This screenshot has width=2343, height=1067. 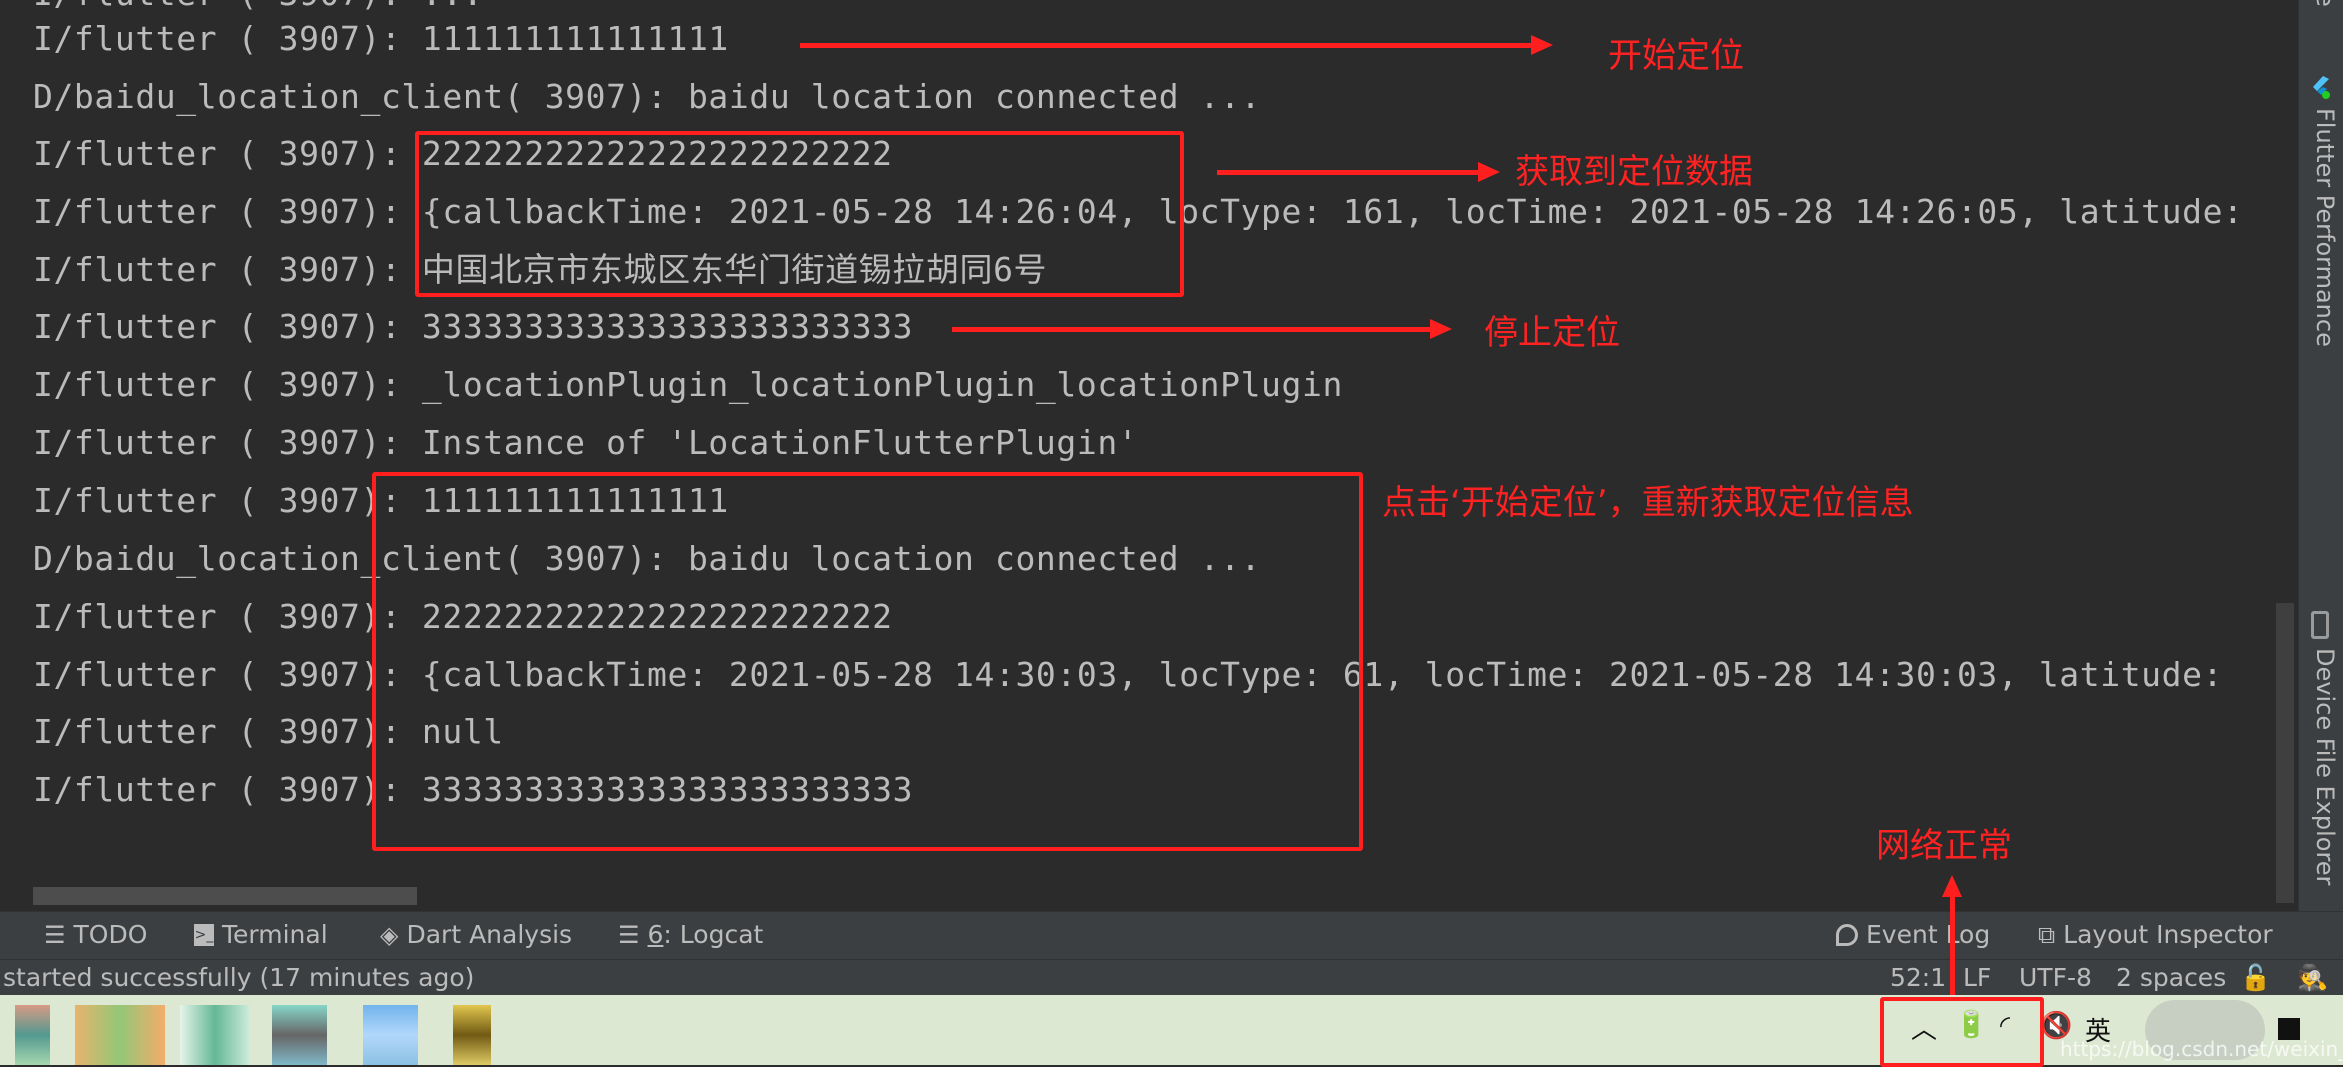 I want to click on annotation-stop-location: 停止定位, so click(x=1552, y=333).